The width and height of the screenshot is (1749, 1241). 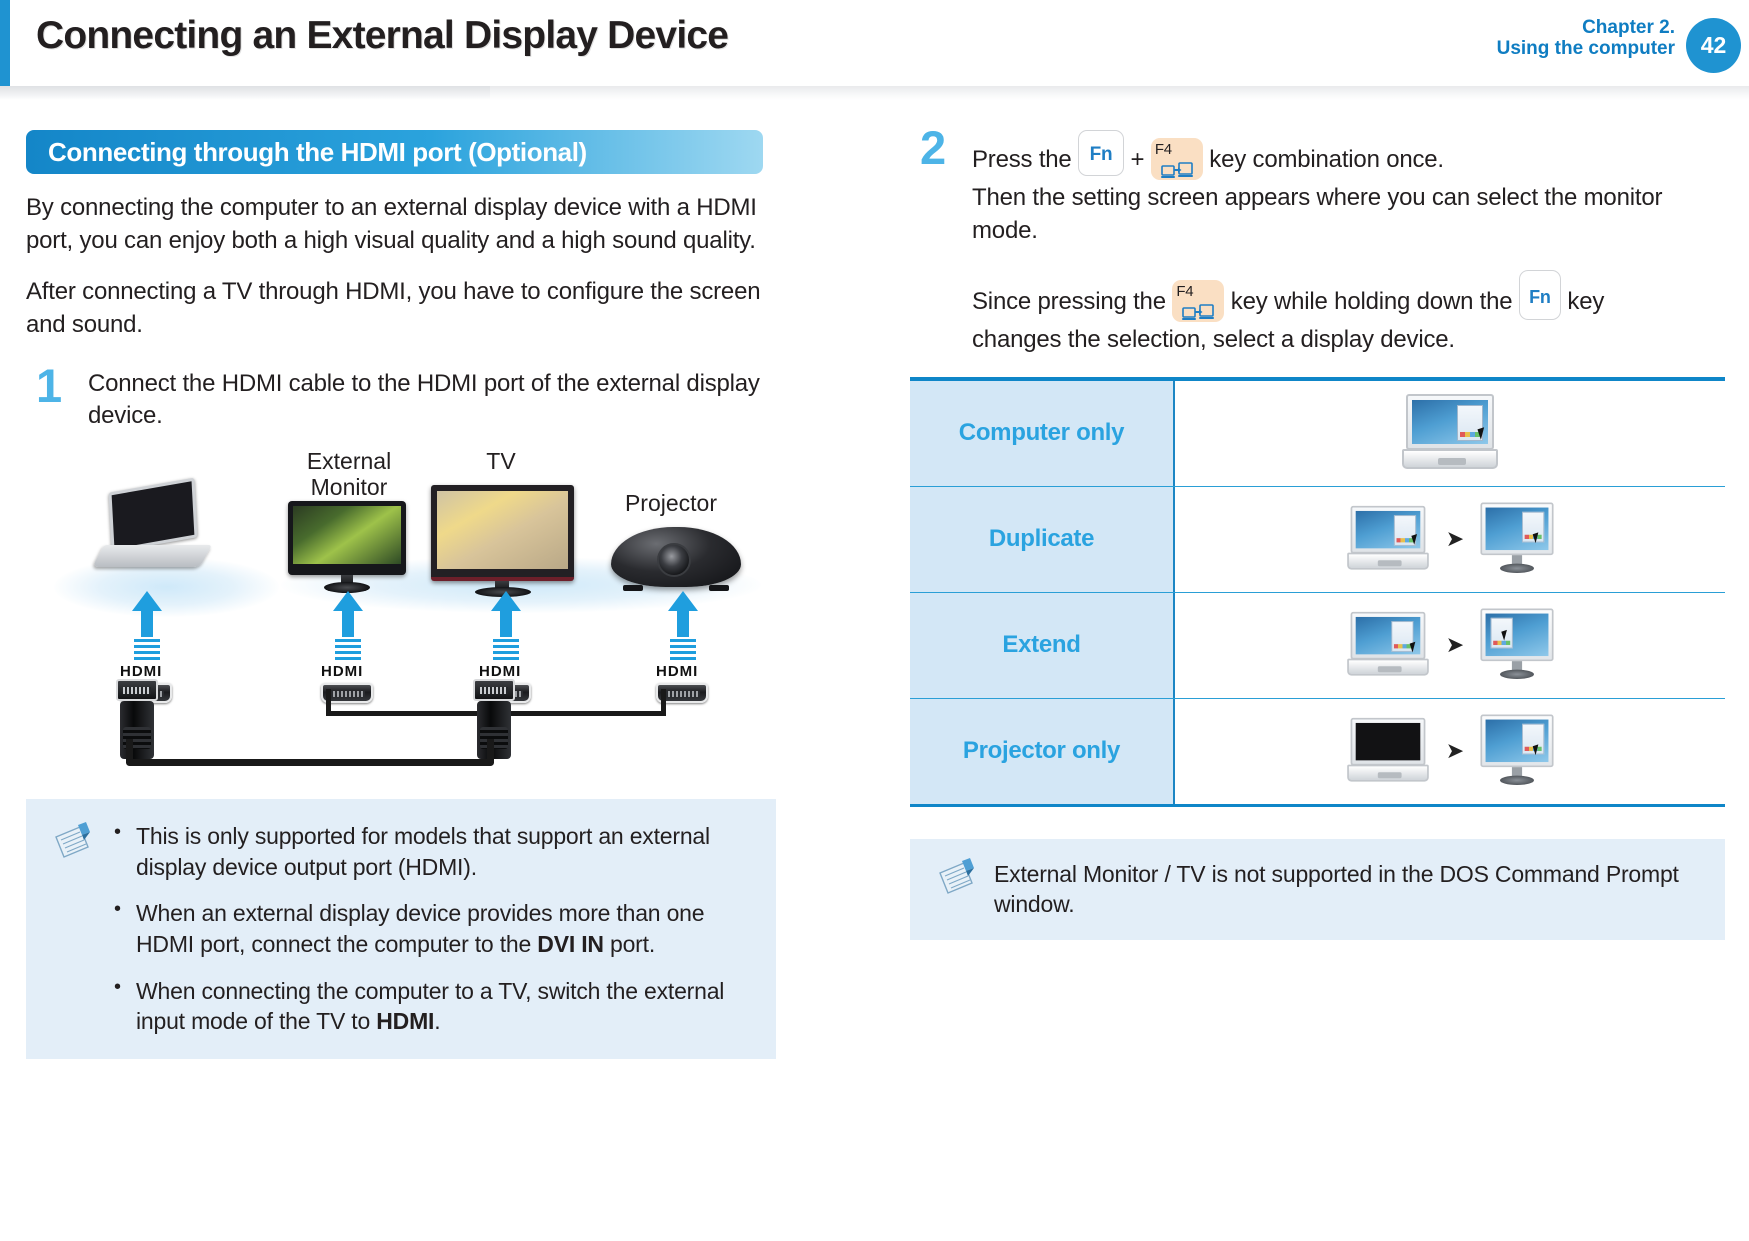 I want to click on mode-label: Duplicate, so click(x=1041, y=539).